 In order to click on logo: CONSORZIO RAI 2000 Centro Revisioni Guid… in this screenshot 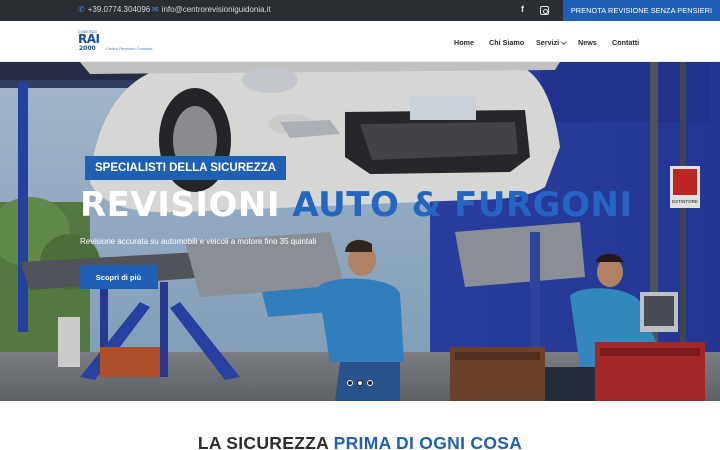, I will do `click(117, 42)`.